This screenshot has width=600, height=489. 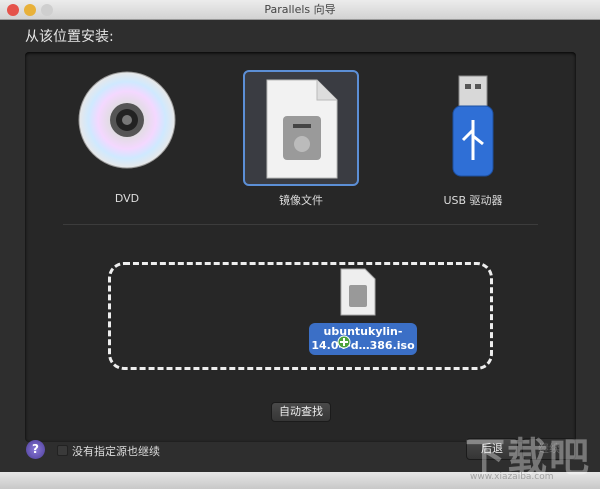 I want to click on auto-find-button: 自动查找, so click(x=301, y=412).